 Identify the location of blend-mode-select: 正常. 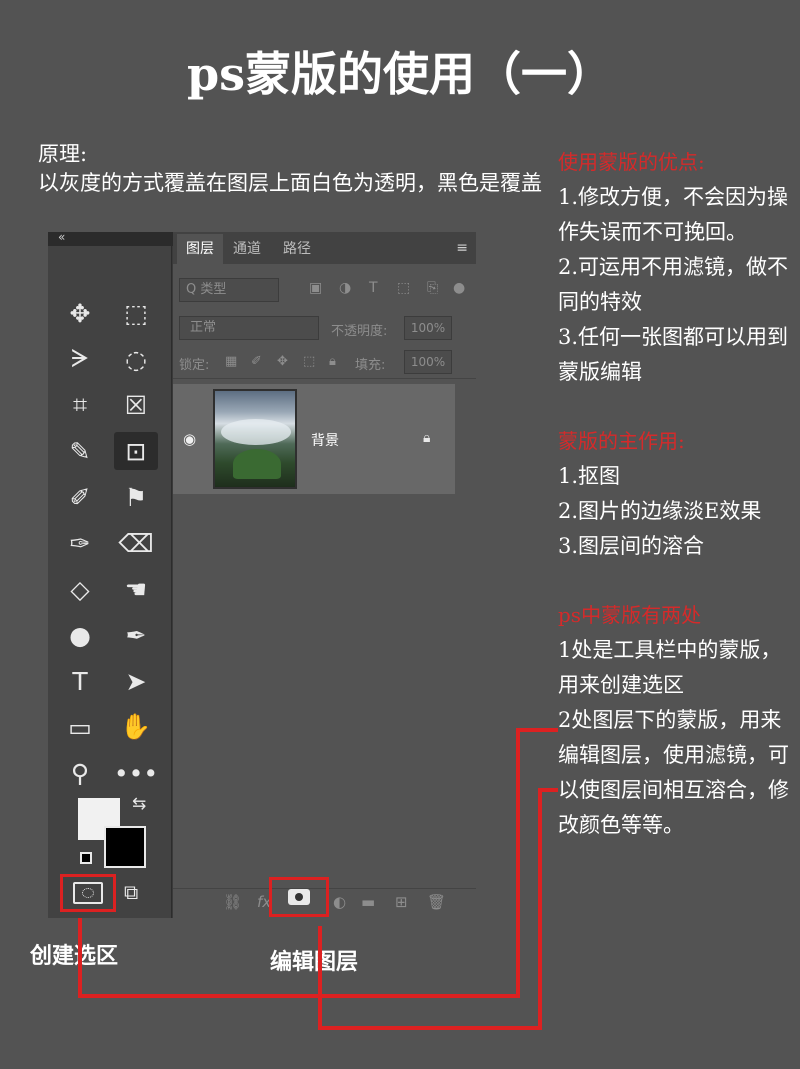
(249, 328).